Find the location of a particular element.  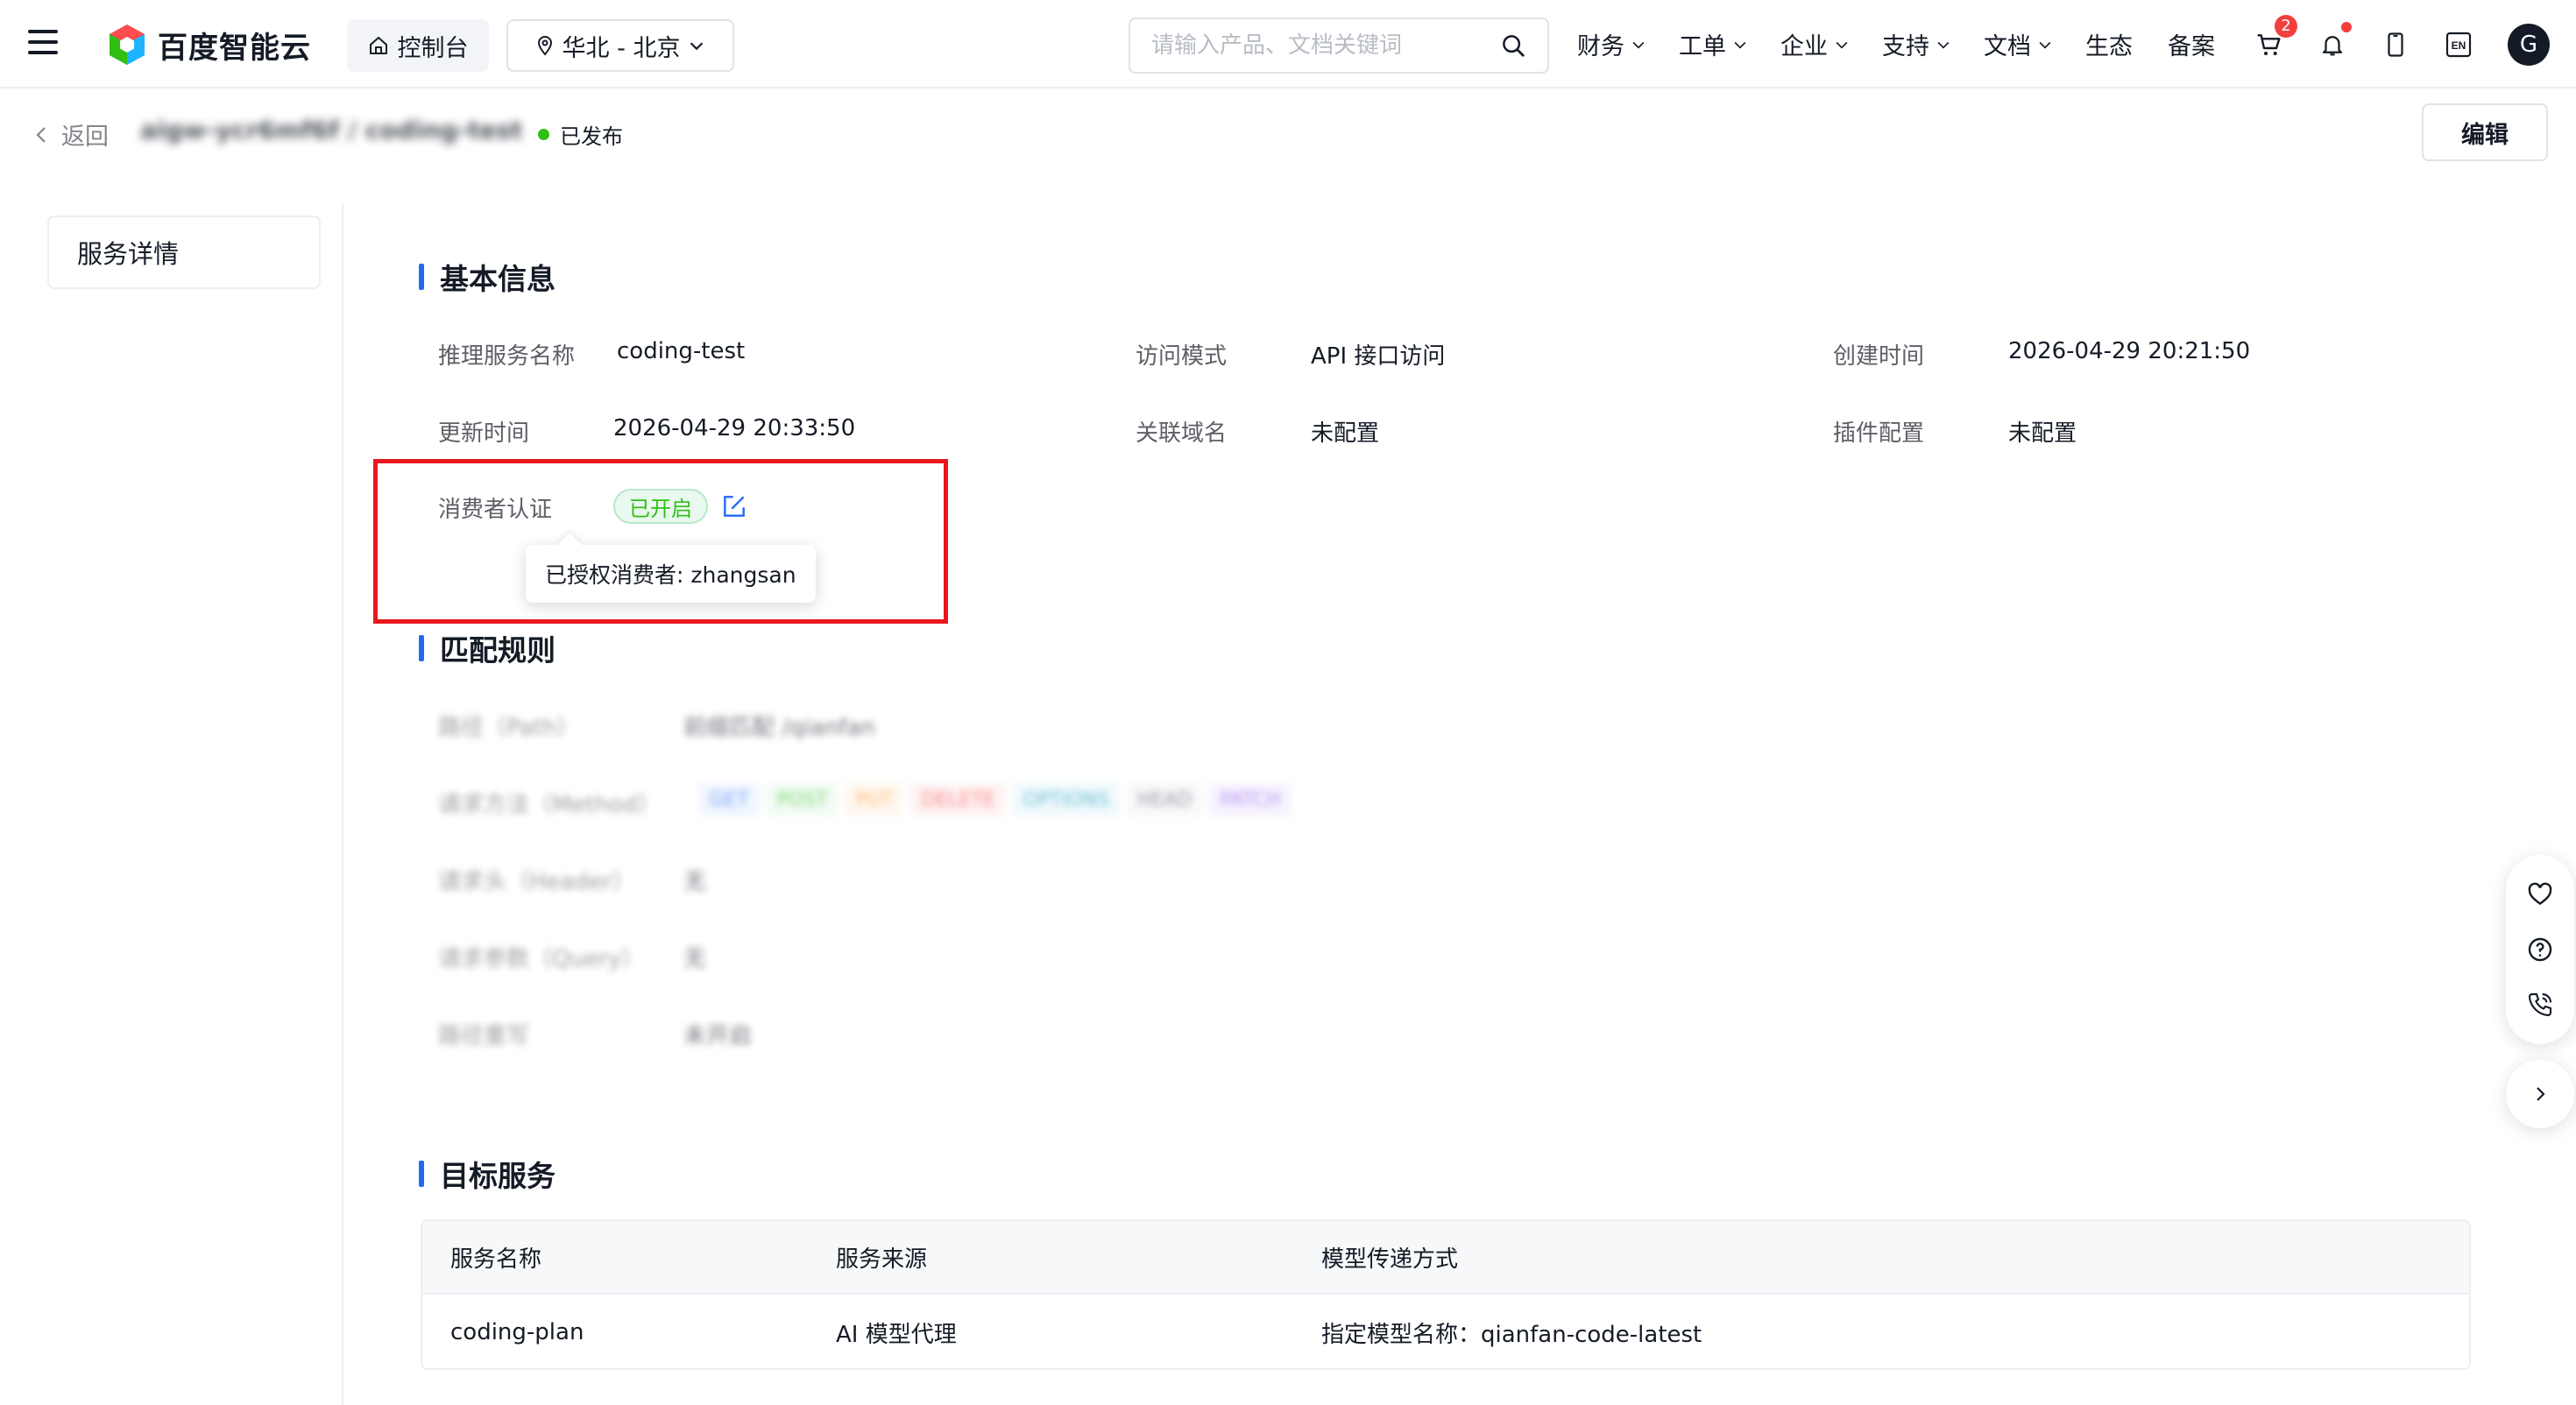

method-tag-get: GET is located at coordinates (729, 800).